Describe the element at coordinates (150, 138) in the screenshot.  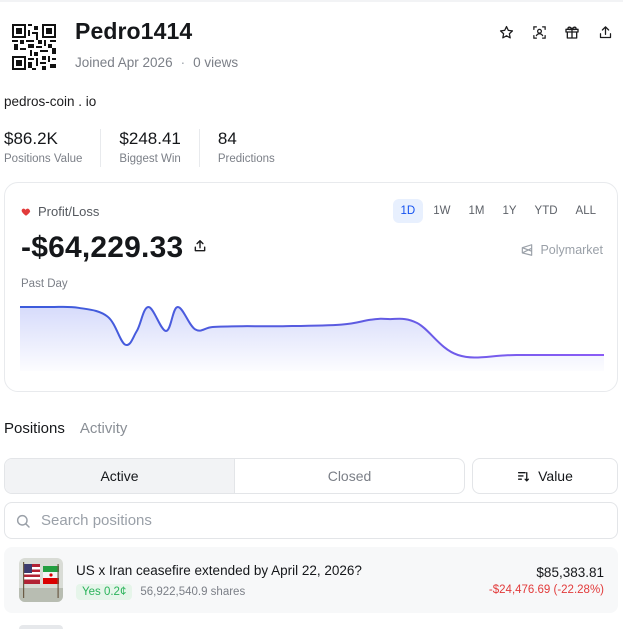
I see `stat-value: $248.41` at that location.